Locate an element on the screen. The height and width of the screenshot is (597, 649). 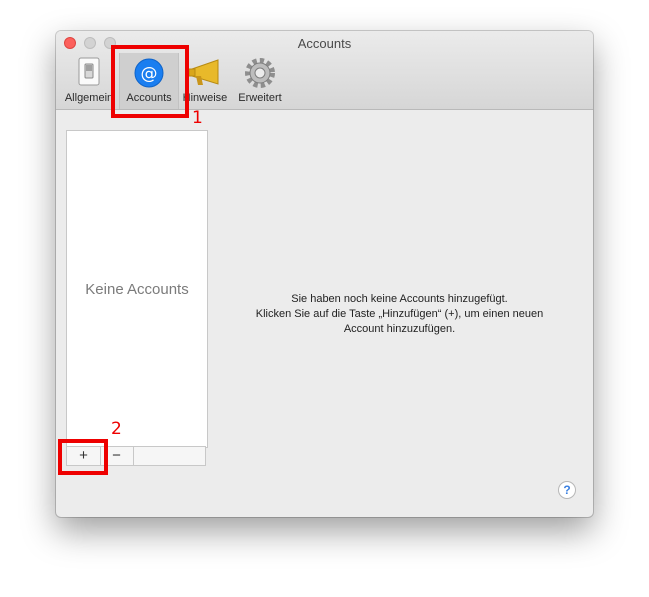
accounts-list: Keine Accounts is located at coordinates (137, 289).